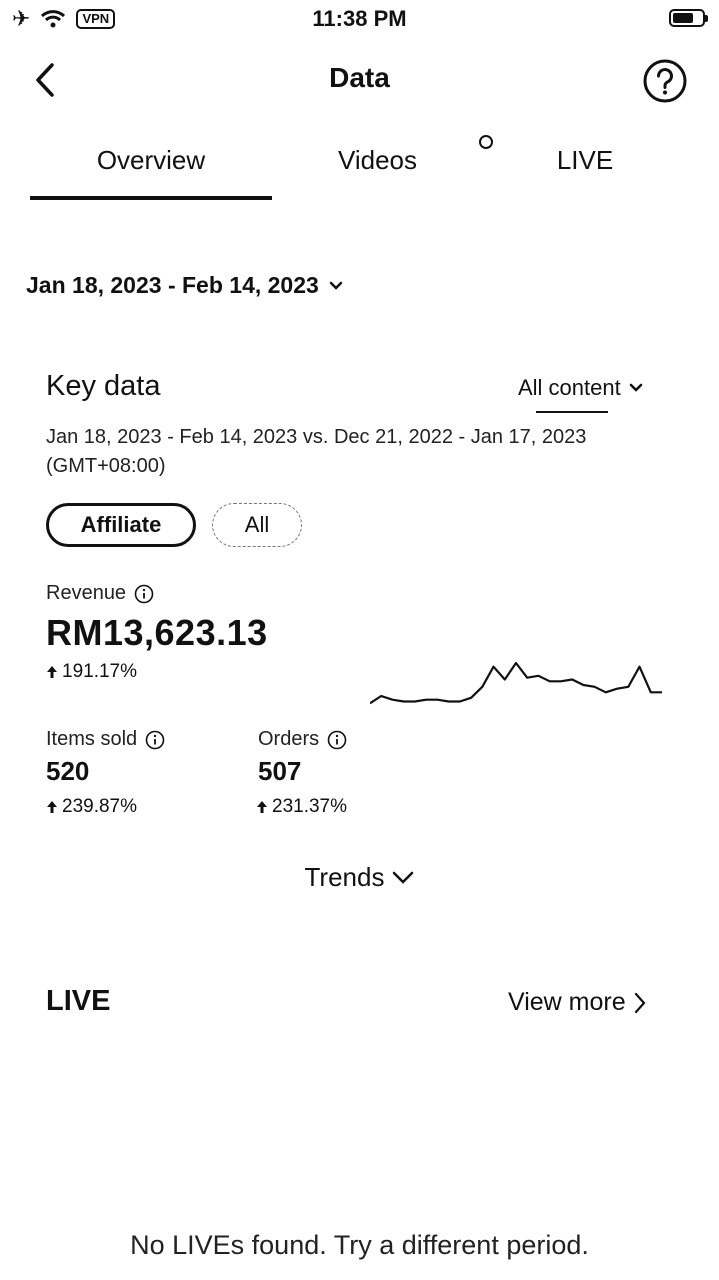  I want to click on new-indicator-dot, so click(486, 142).